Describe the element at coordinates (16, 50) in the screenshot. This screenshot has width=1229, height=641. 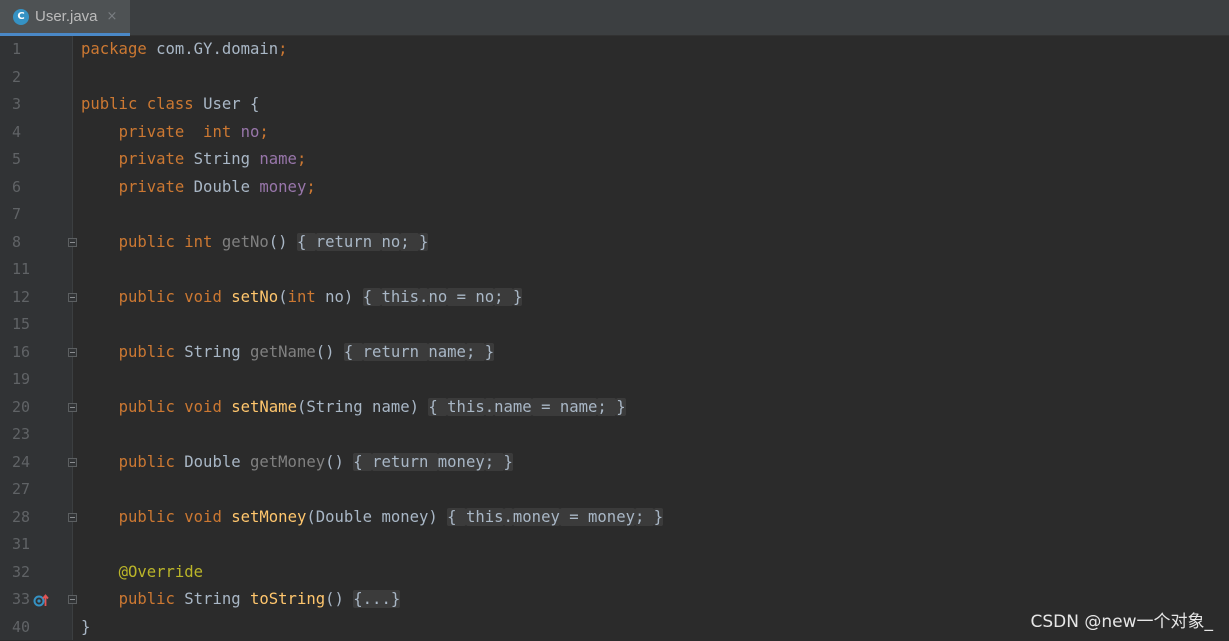
I see `line-number: 1` at that location.